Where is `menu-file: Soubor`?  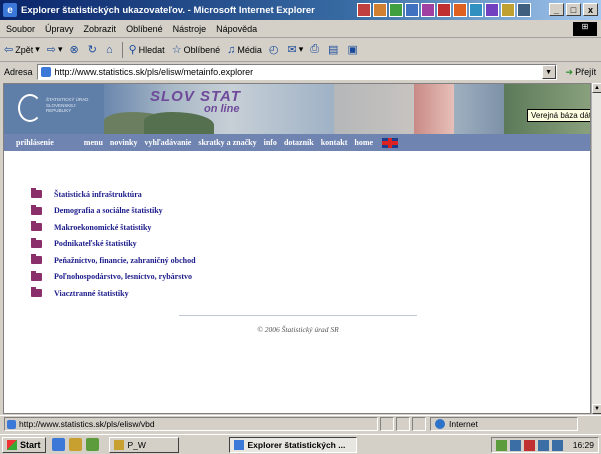
menu-file: Soubor is located at coordinates (20, 29).